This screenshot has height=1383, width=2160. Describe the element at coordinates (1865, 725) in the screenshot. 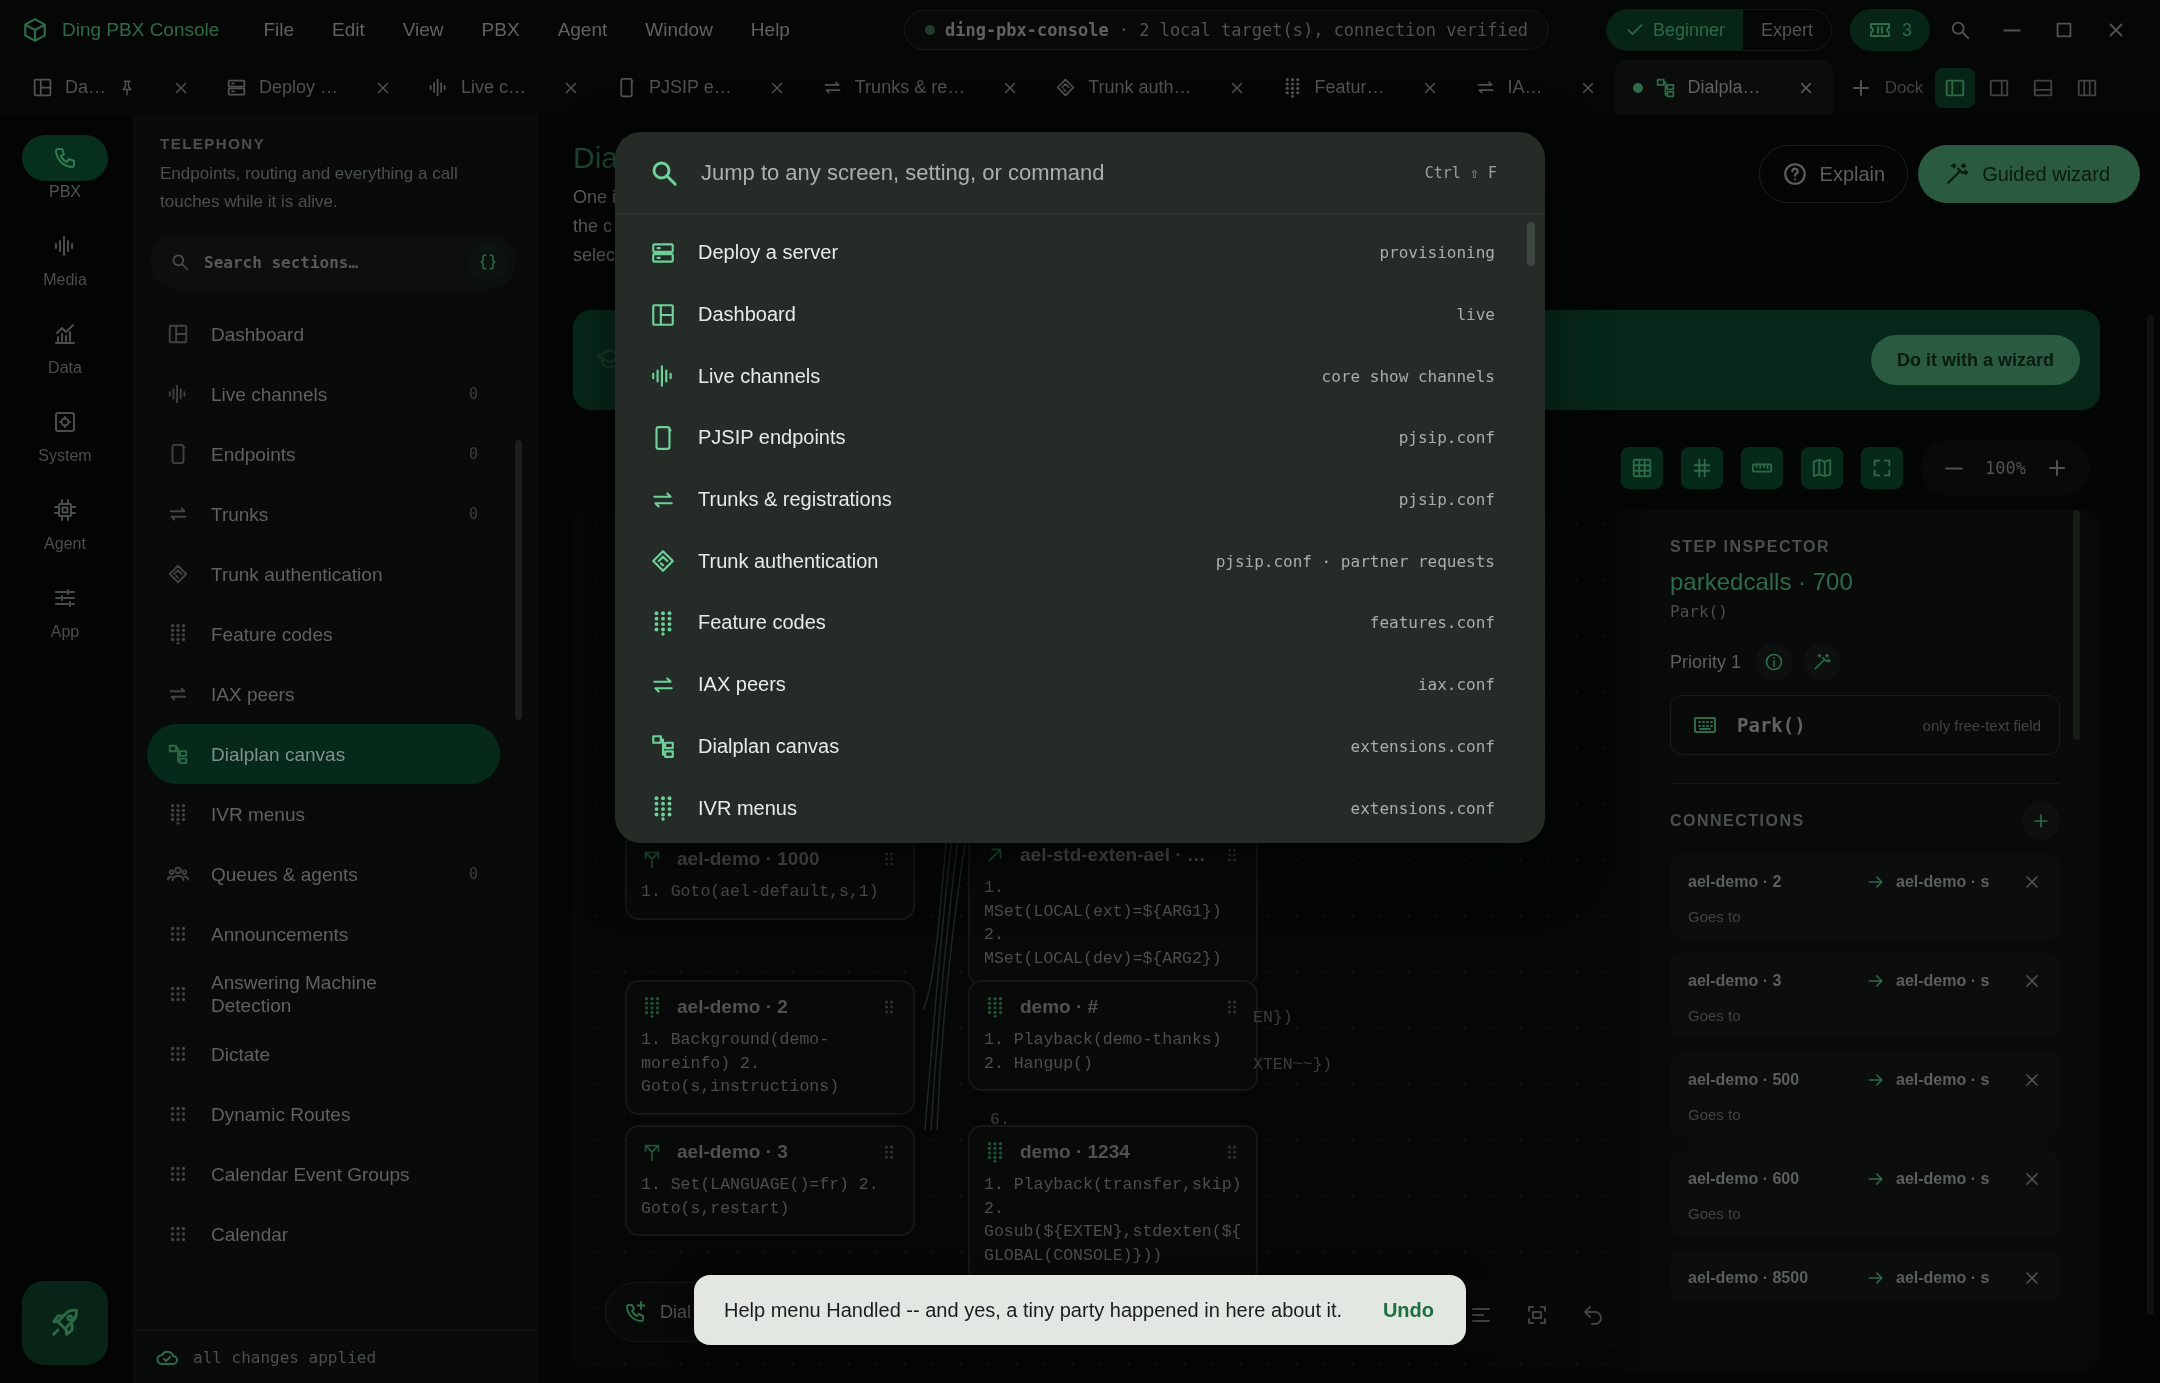

I see `input-field: Park() only free-text field` at that location.